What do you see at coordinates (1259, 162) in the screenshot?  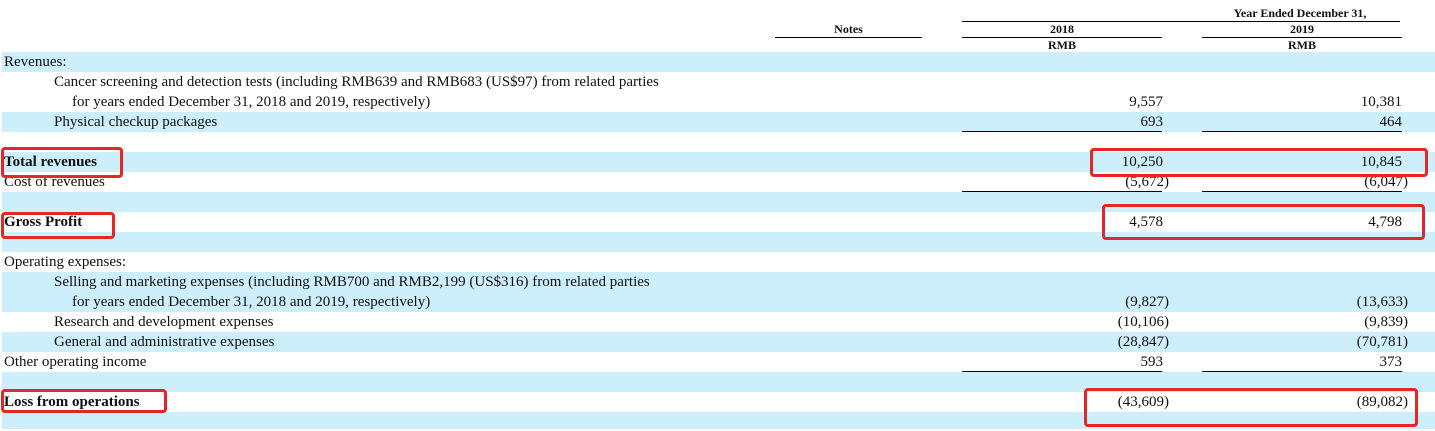 I see `highlight-total-revenues-values` at bounding box center [1259, 162].